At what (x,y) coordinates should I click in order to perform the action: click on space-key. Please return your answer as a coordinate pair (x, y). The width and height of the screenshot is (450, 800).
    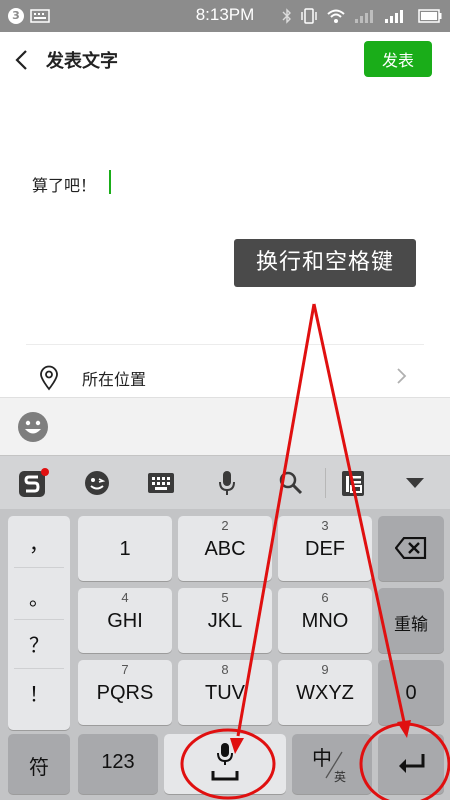
    Looking at the image, I should click on (225, 764).